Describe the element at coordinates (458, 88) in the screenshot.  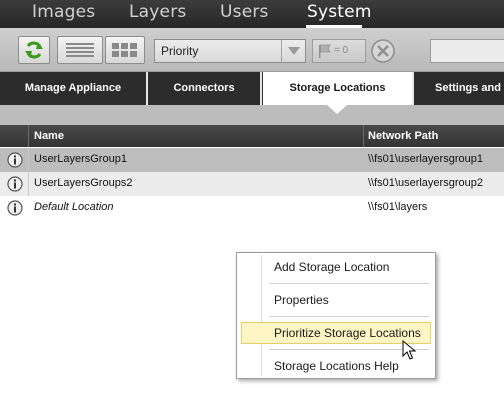
I see `tab-settings: Settings and` at that location.